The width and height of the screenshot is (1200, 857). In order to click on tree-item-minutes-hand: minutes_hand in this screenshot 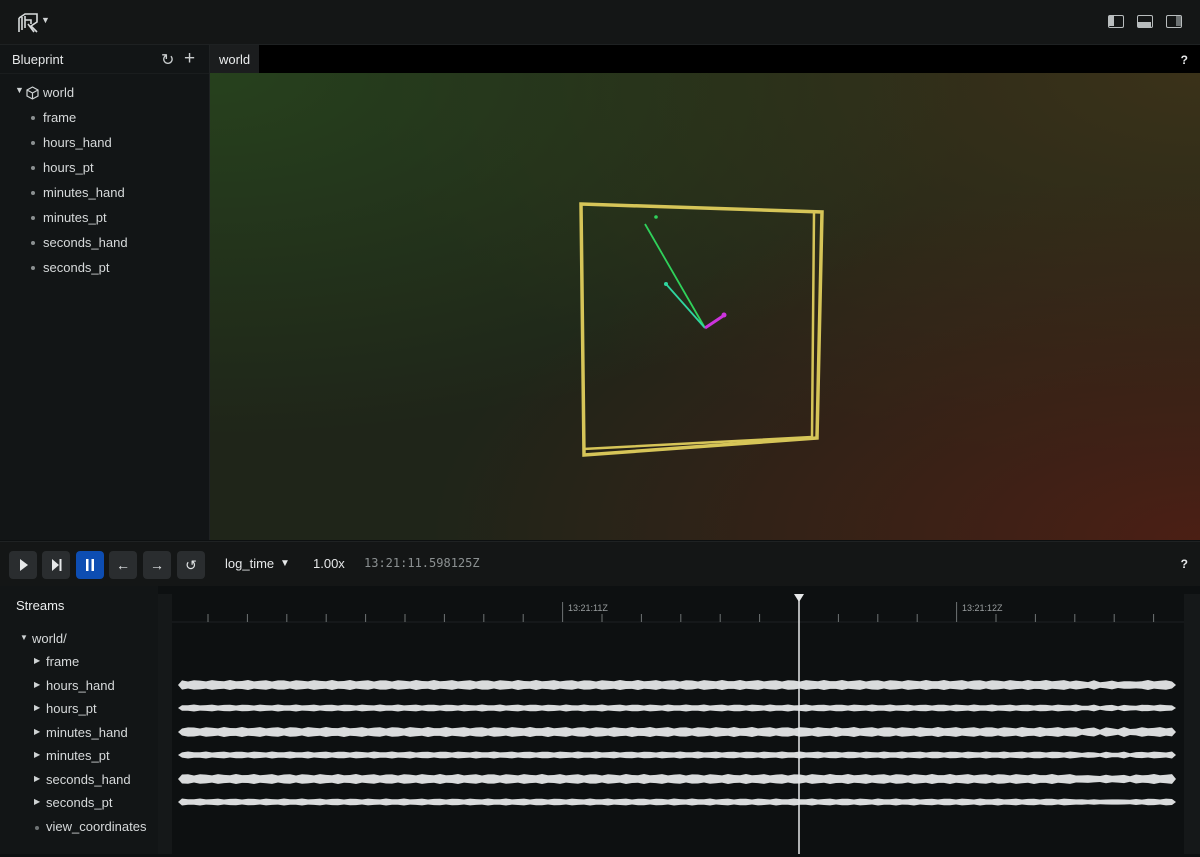, I will do `click(104, 193)`.